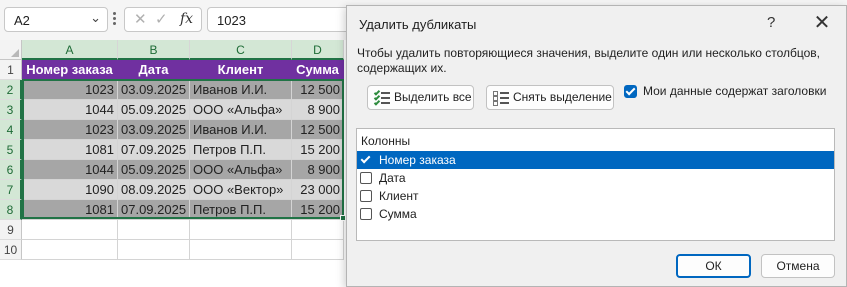 This screenshot has width=847, height=287. I want to click on row-header-3: 3, so click(11, 110).